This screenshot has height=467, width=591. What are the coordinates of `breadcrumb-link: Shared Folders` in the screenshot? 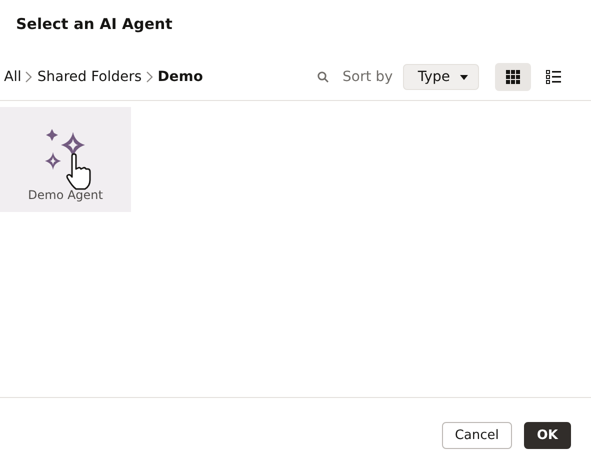 It's located at (89, 77).